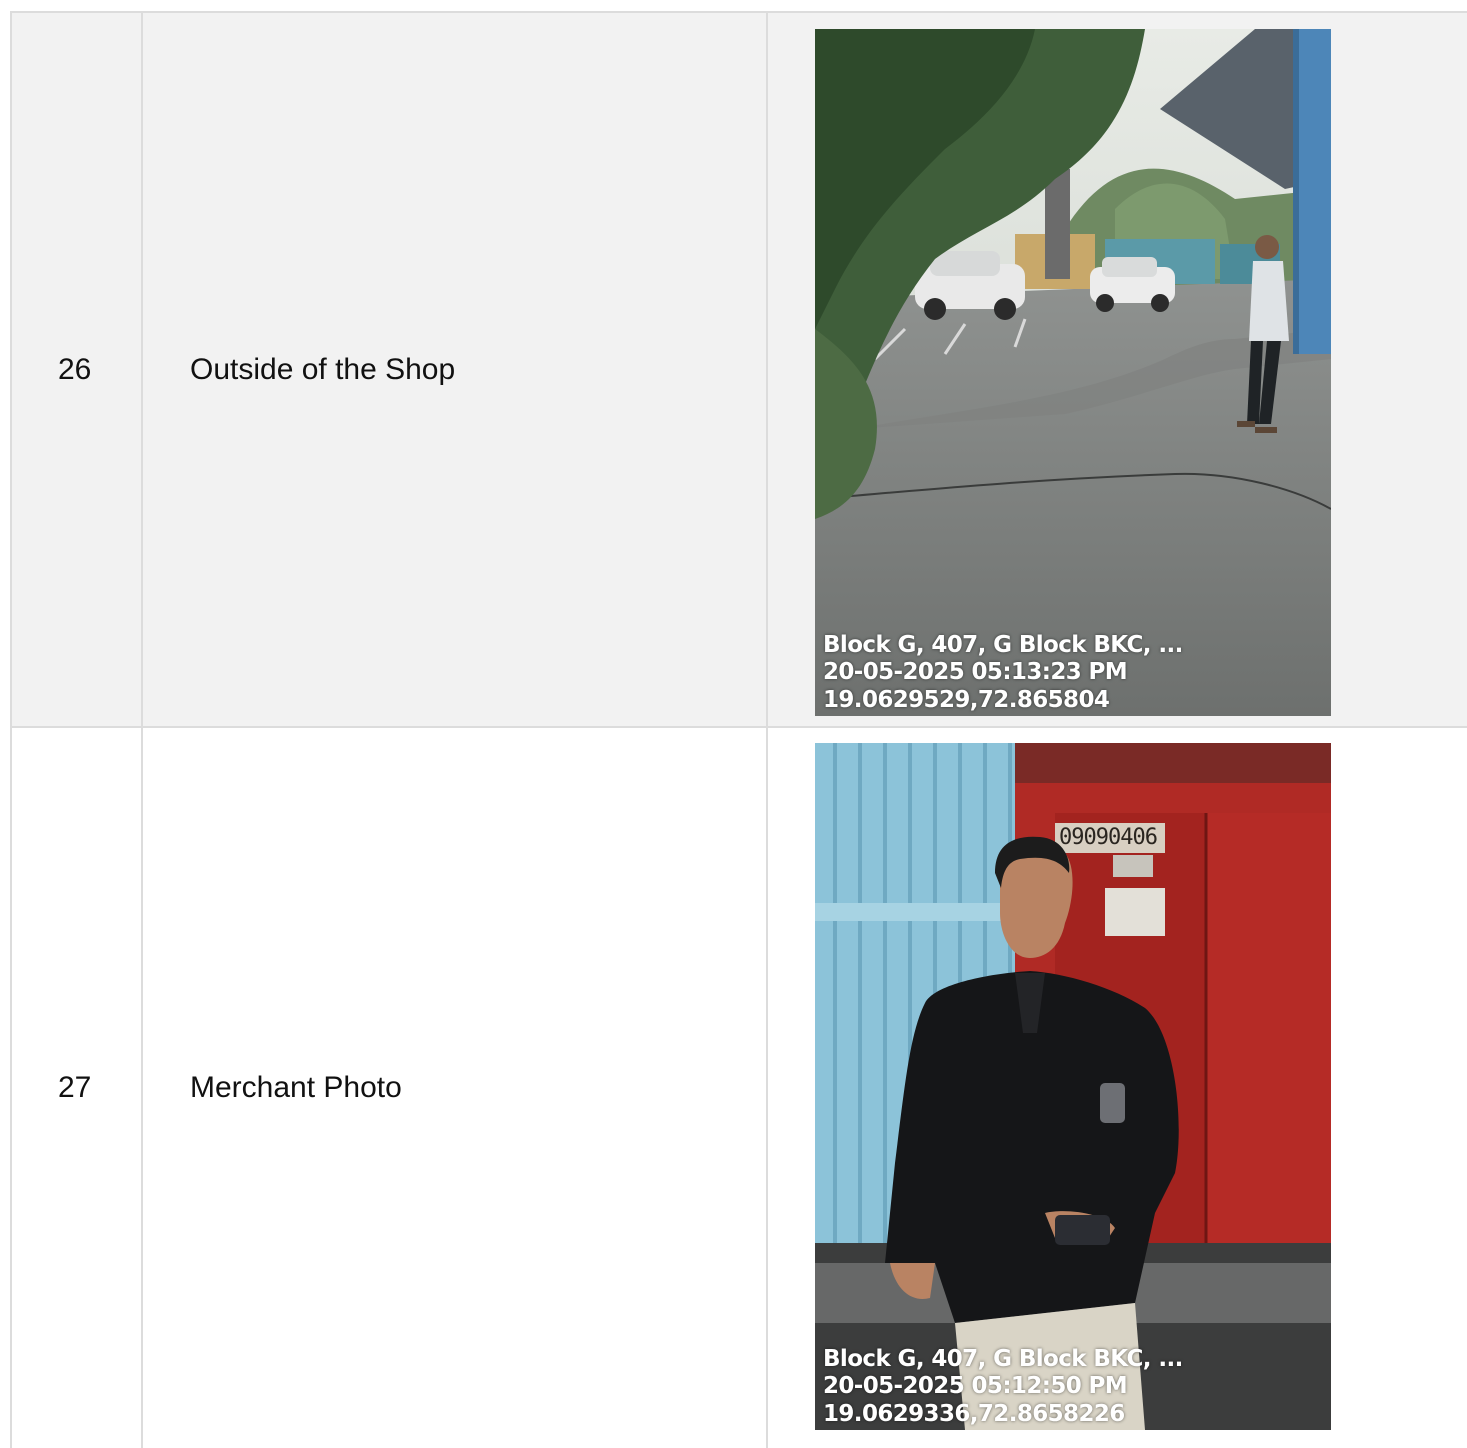  Describe the element at coordinates (75, 369) in the screenshot. I see `row-number: 26` at that location.